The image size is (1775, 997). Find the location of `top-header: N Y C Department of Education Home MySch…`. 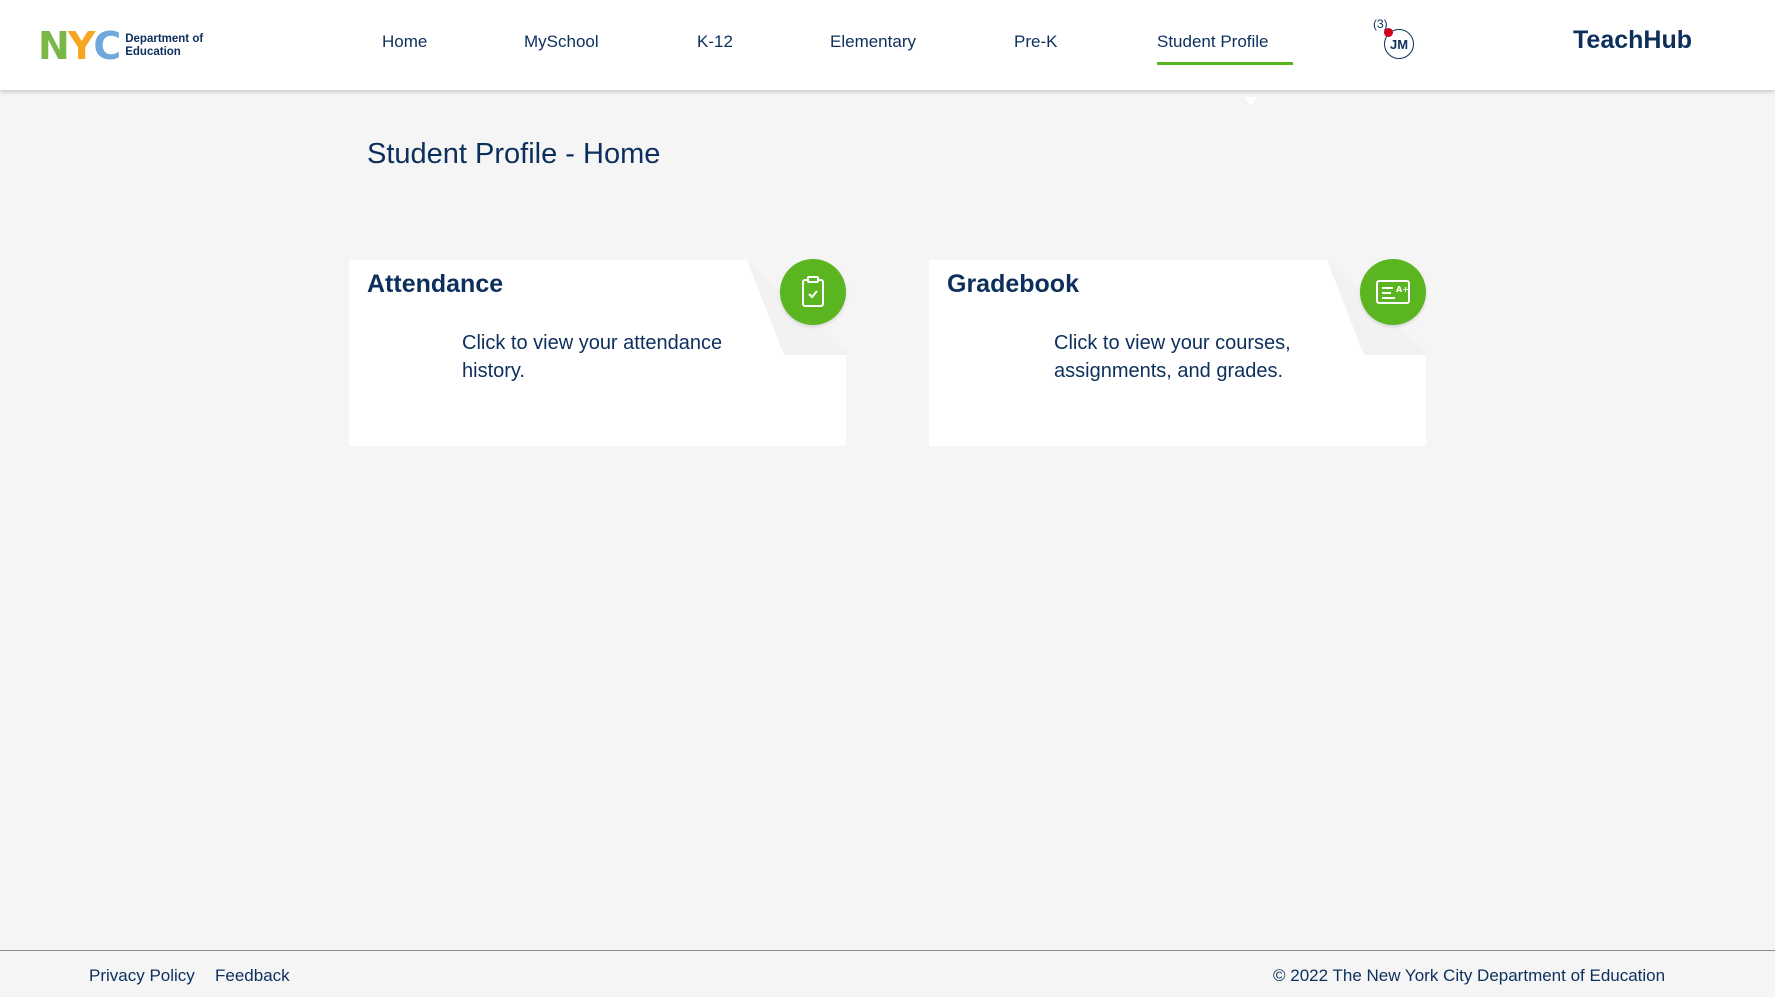

top-header: N Y C Department of Education Home MySch… is located at coordinates (887, 45).